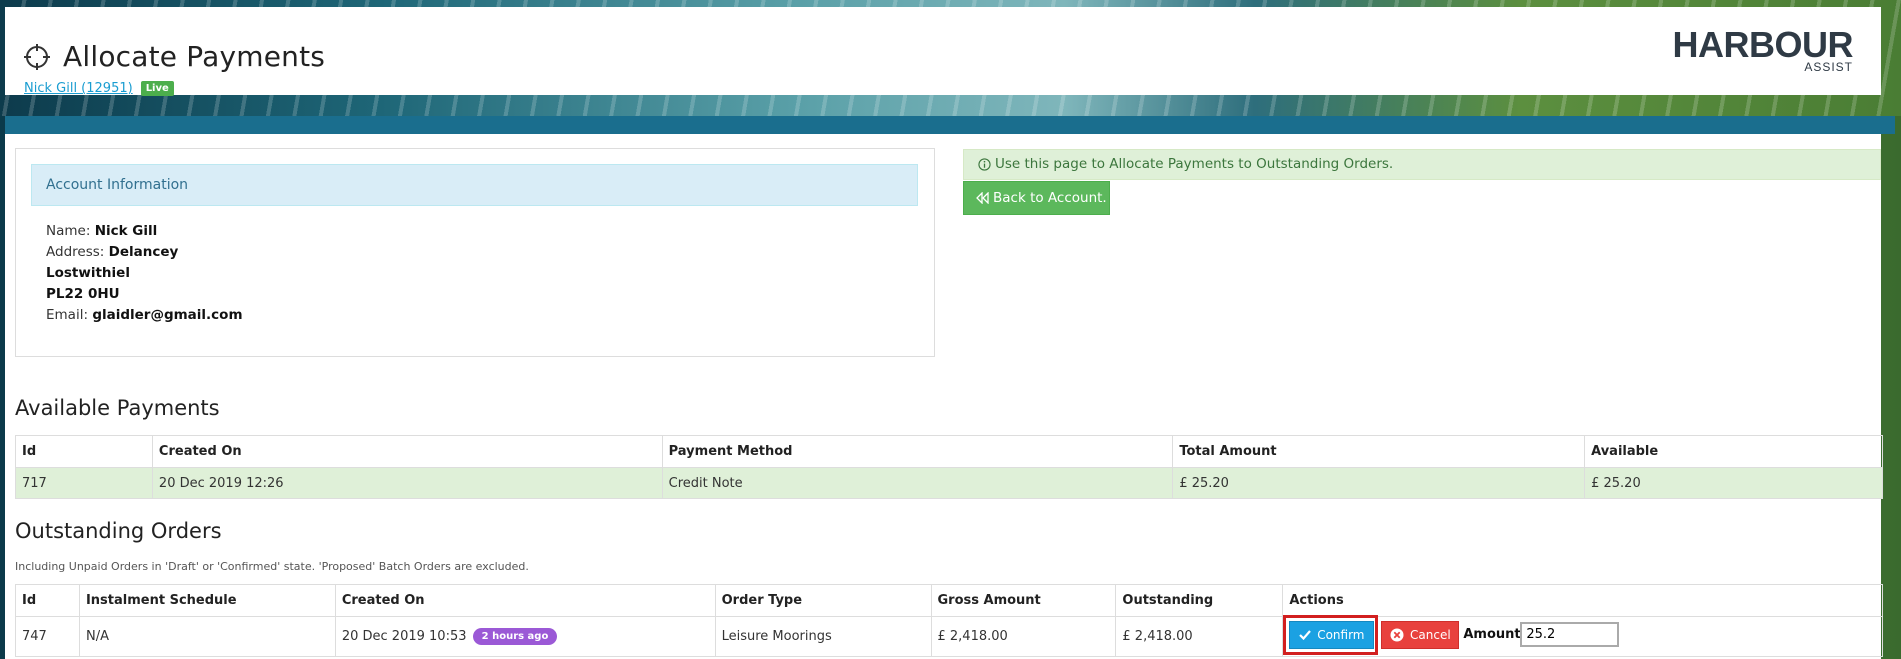 The height and width of the screenshot is (659, 1901). What do you see at coordinates (474, 185) in the screenshot?
I see `account-info-heading: Account Information` at bounding box center [474, 185].